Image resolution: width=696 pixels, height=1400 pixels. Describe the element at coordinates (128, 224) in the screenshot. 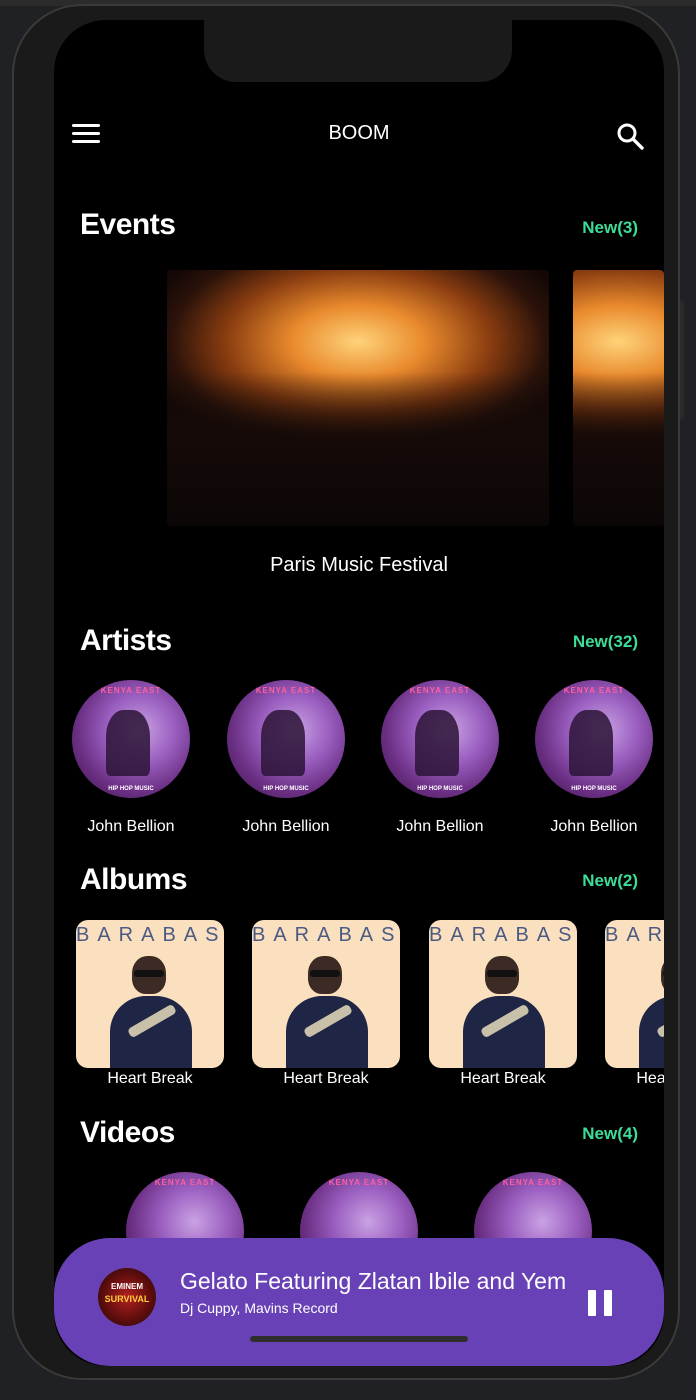

I see `events-title: Events` at that location.